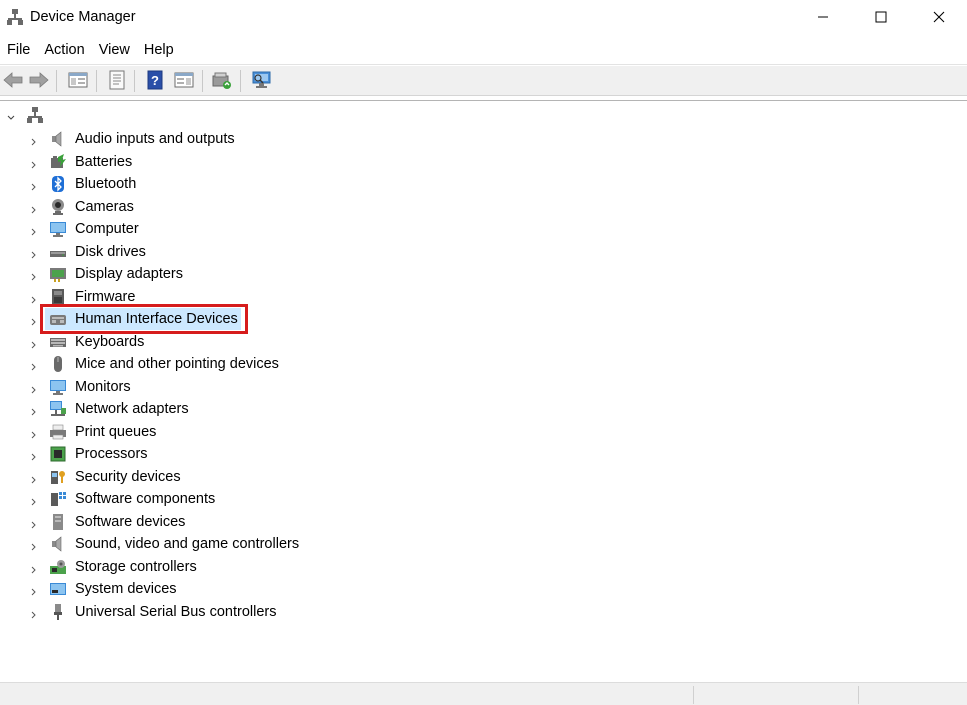 This screenshot has width=967, height=705. Describe the element at coordinates (483, 18) in the screenshot. I see `title-bar: Device Manager` at that location.